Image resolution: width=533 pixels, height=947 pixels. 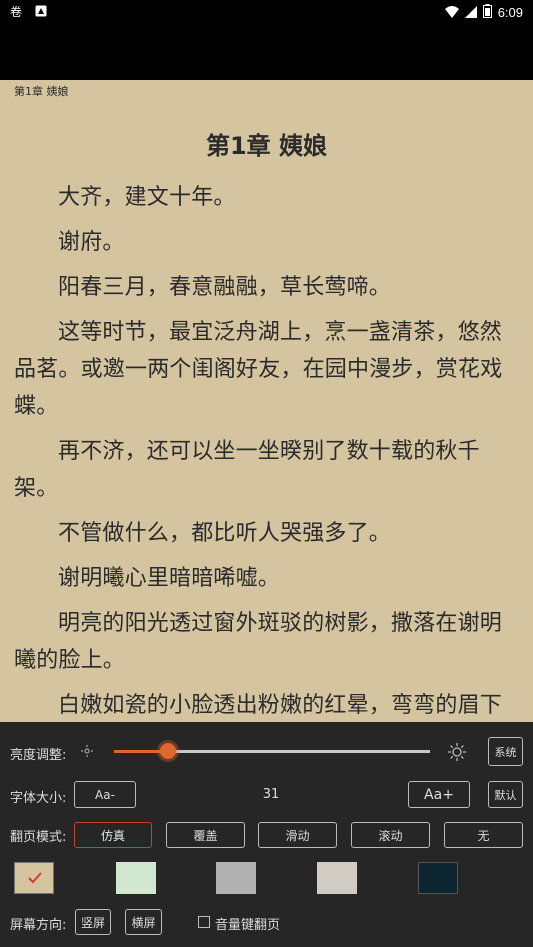 I want to click on brightness-system-button: 系统, so click(x=505, y=751).